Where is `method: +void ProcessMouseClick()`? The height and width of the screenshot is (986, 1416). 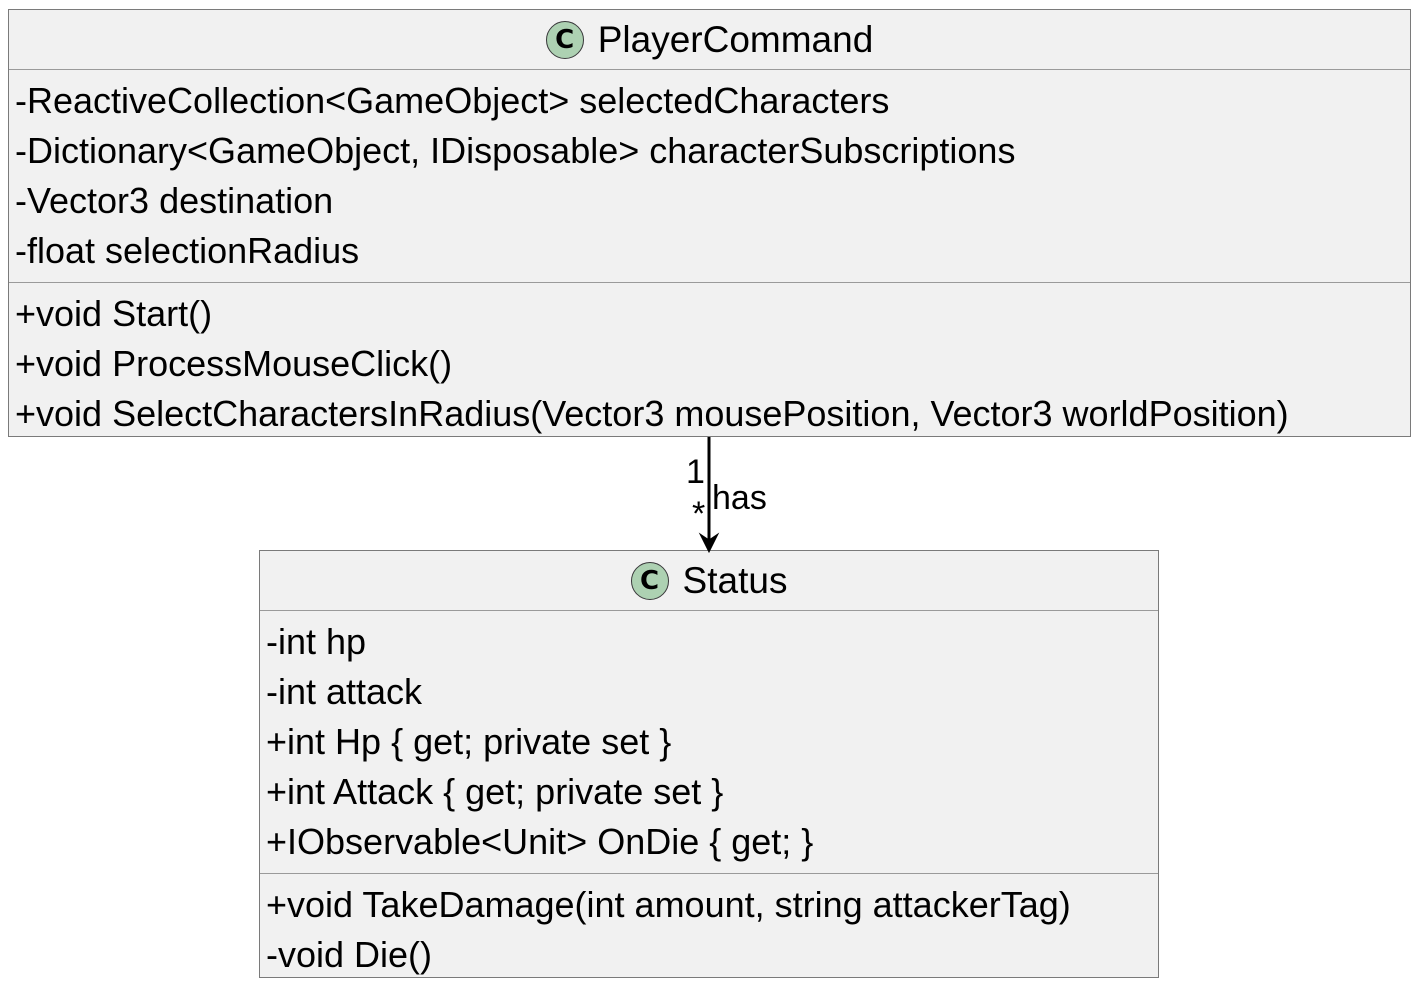
method: +void ProcessMouseClick() is located at coordinates (234, 363).